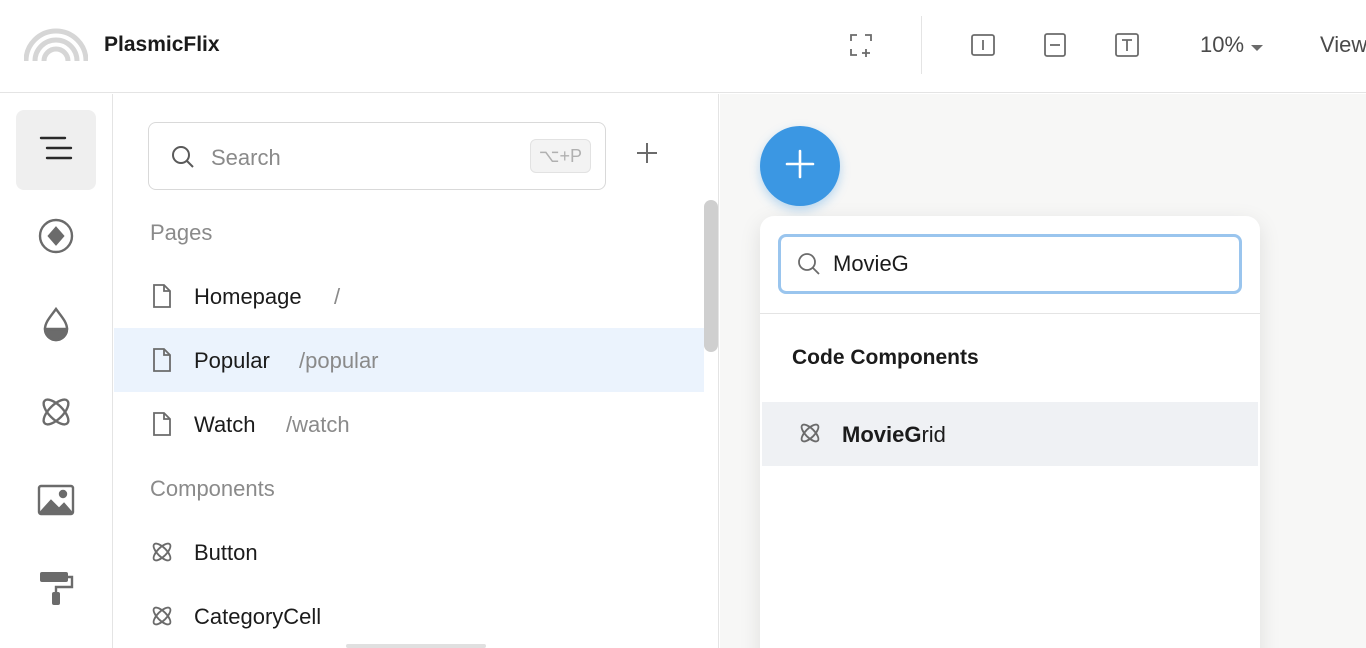  What do you see at coordinates (560, 156) in the screenshot?
I see `search-shortcut-badge: ⌥+P` at bounding box center [560, 156].